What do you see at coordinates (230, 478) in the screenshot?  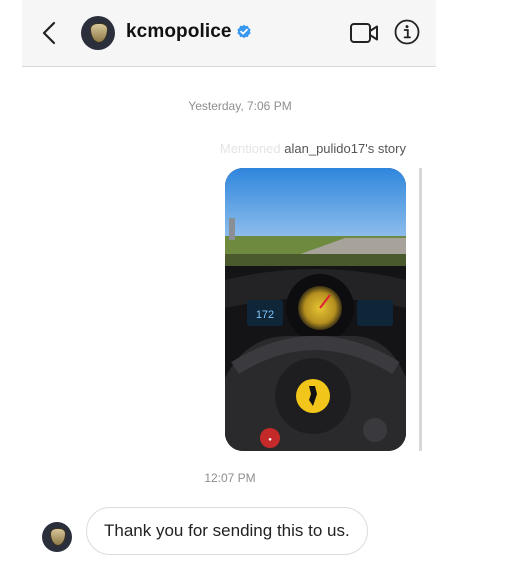 I see `message-timestamp: 12:07 PM` at bounding box center [230, 478].